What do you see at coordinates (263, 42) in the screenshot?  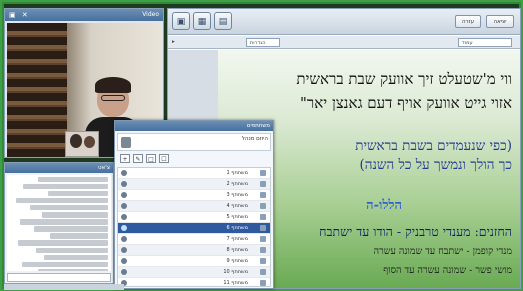 I see `settings-dropdown: הגדרות` at bounding box center [263, 42].